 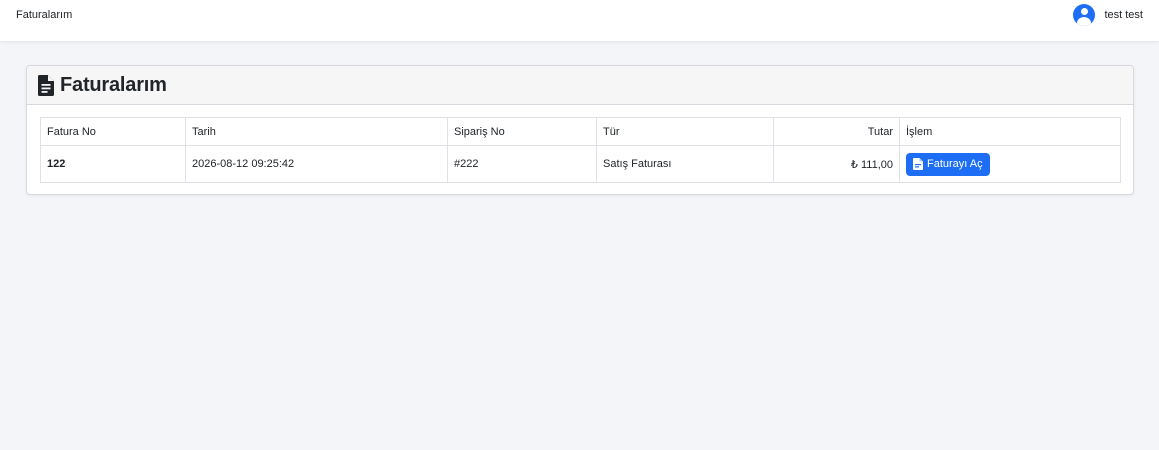 What do you see at coordinates (1123, 15) in the screenshot?
I see `user-name: test test` at bounding box center [1123, 15].